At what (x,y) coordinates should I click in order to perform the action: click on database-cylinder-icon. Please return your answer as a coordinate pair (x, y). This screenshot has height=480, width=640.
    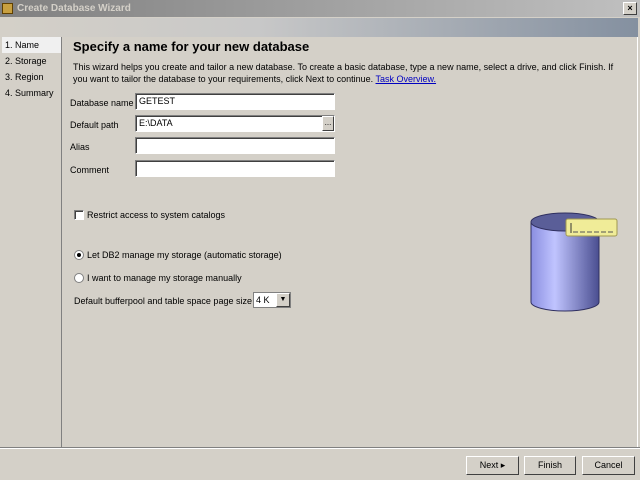
    Looking at the image, I should click on (574, 262).